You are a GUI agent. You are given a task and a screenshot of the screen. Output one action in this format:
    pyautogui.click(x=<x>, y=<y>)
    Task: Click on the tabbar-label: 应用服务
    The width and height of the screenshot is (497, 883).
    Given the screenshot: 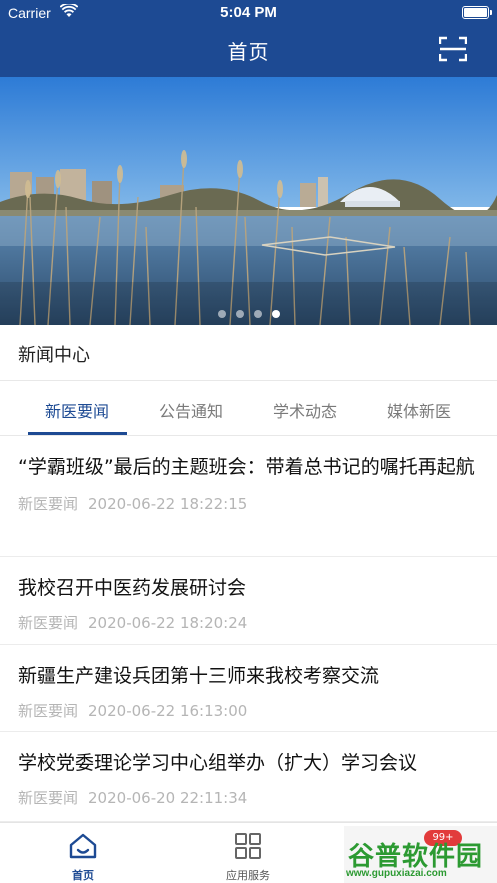 What is the action you would take?
    pyautogui.click(x=248, y=875)
    